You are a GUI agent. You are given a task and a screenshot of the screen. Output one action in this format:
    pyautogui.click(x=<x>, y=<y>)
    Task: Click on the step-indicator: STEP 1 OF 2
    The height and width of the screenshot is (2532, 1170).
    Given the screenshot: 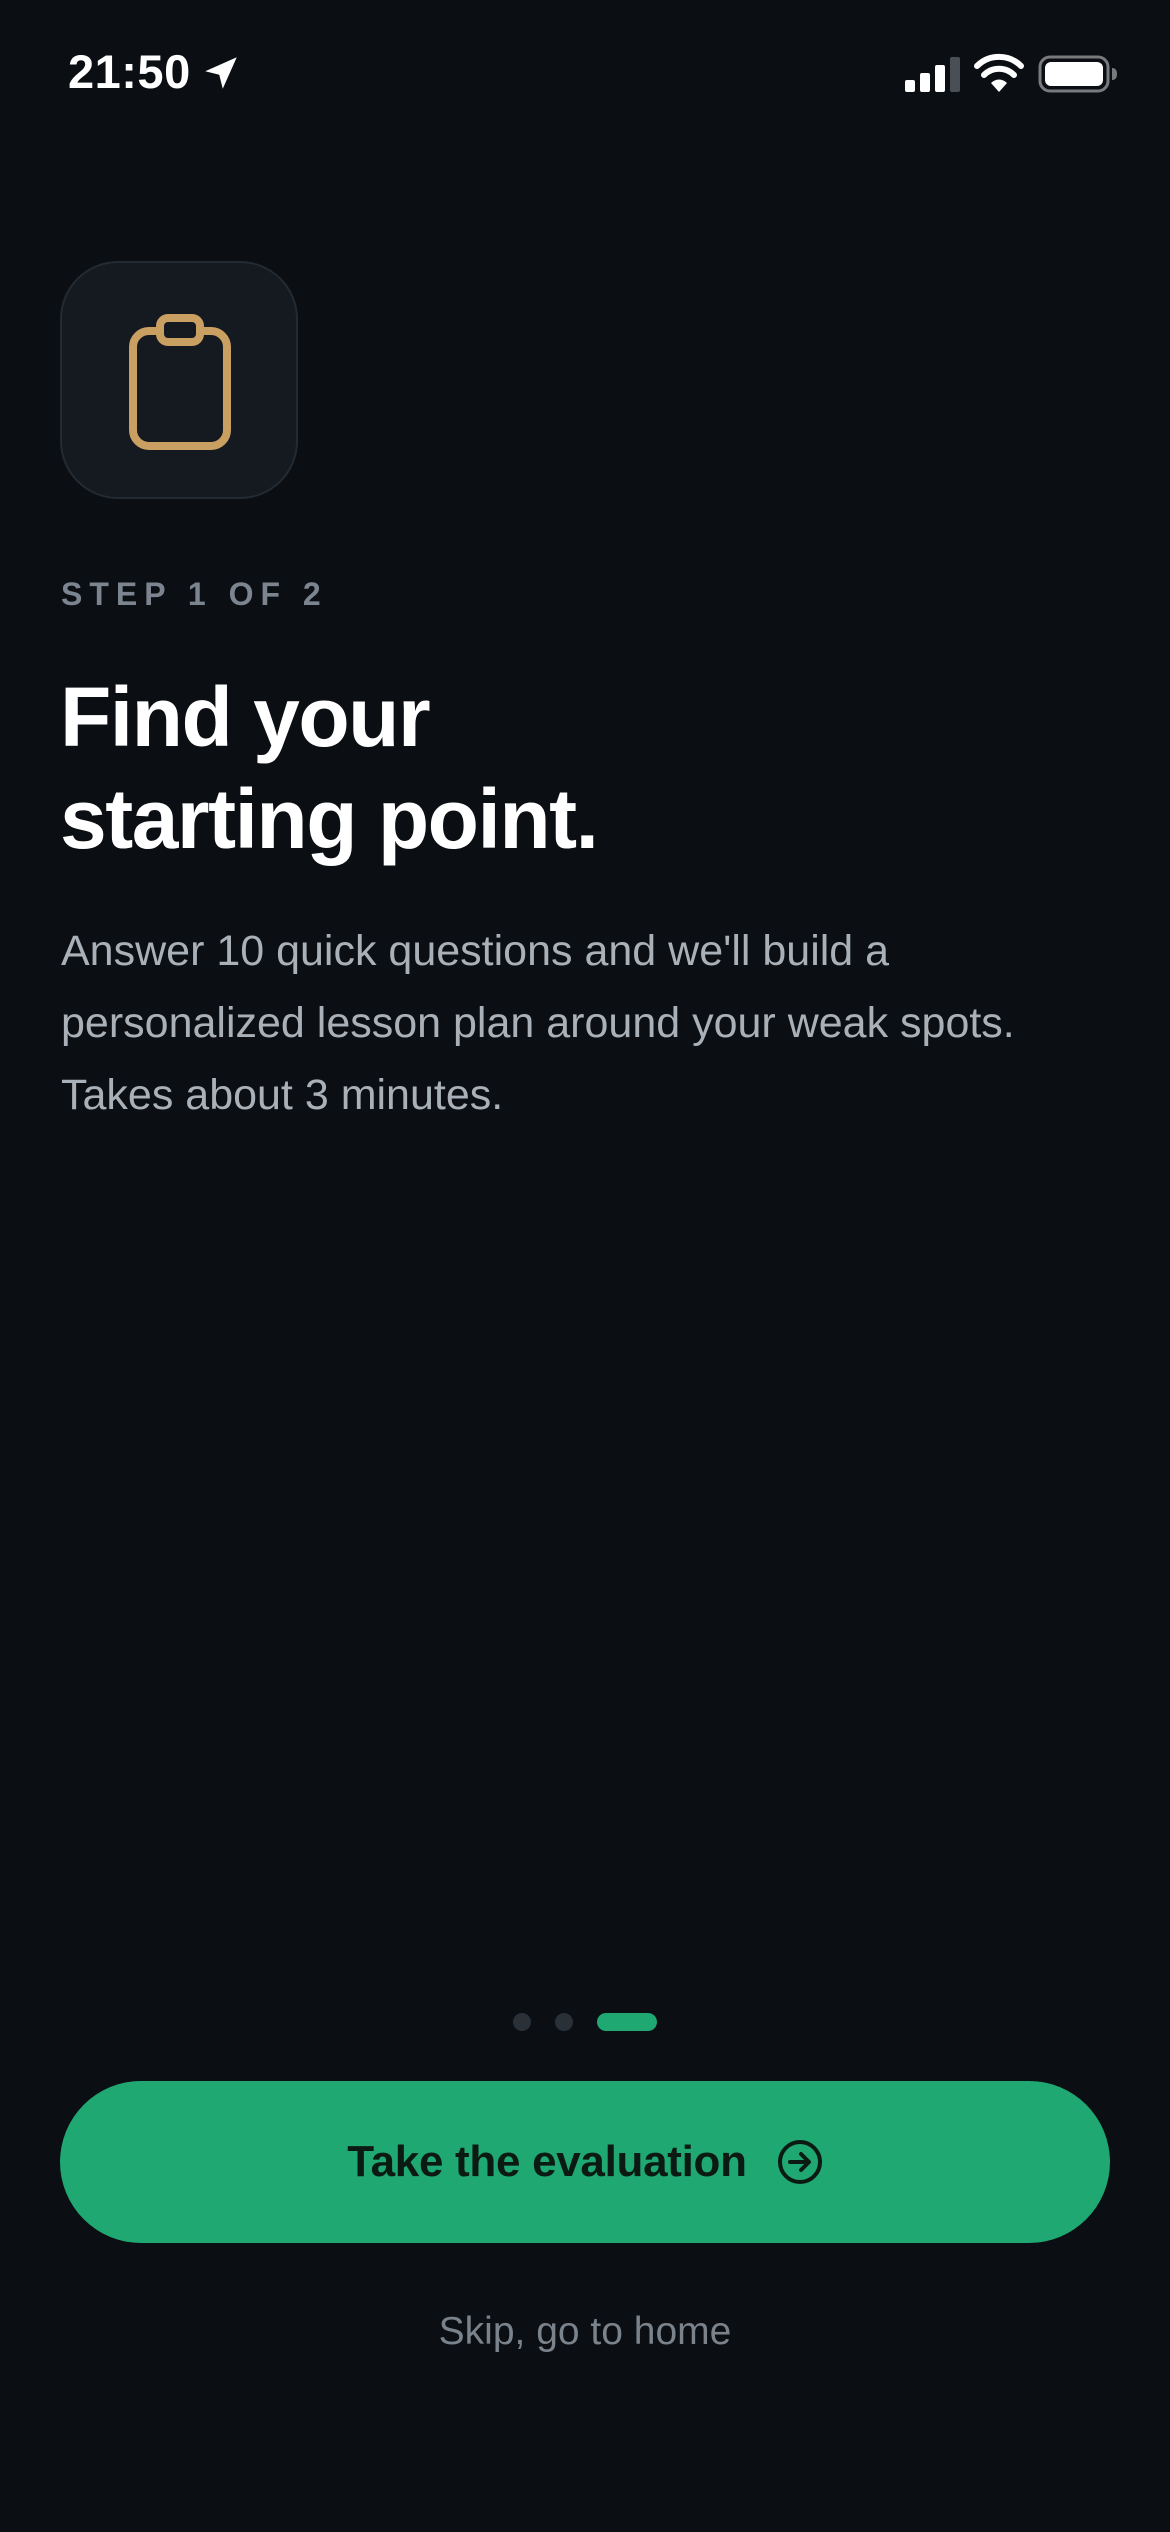 What is the action you would take?
    pyautogui.click(x=194, y=594)
    